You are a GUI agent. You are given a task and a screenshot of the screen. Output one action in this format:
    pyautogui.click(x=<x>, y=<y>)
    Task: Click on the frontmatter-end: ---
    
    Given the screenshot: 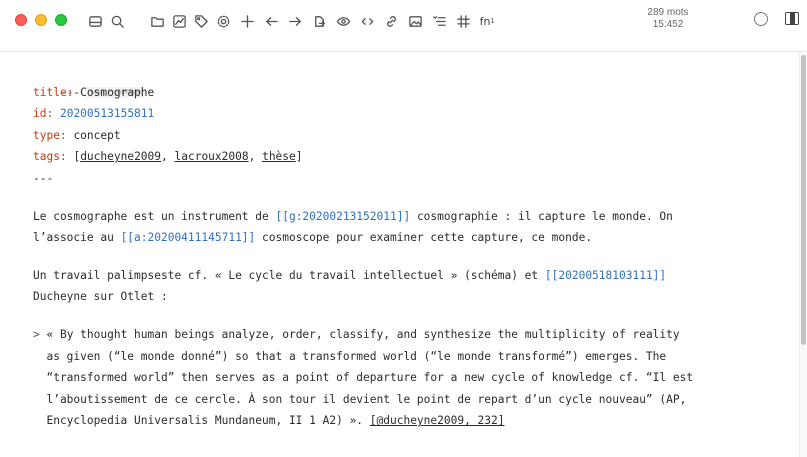 What is the action you would take?
    pyautogui.click(x=43, y=178)
    